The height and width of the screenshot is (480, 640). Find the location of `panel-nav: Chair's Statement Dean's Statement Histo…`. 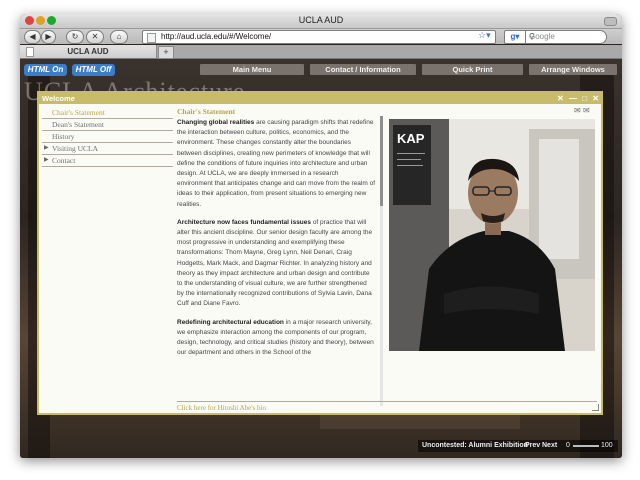

panel-nav: Chair's Statement Dean's Statement Histo… is located at coordinates (107, 137).